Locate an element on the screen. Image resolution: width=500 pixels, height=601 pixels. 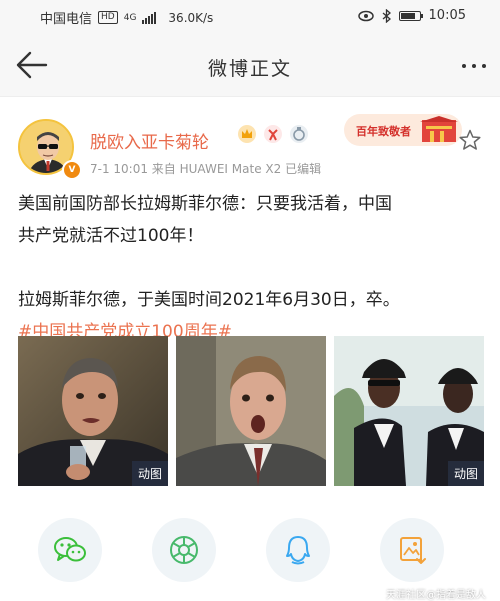
medal-badge-icon is located at coordinates (299, 134).